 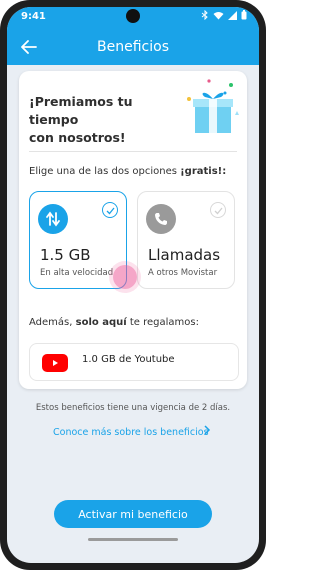 What do you see at coordinates (131, 432) in the screenshot?
I see `learn-more-link: Conoce más sobre los beneficios` at bounding box center [131, 432].